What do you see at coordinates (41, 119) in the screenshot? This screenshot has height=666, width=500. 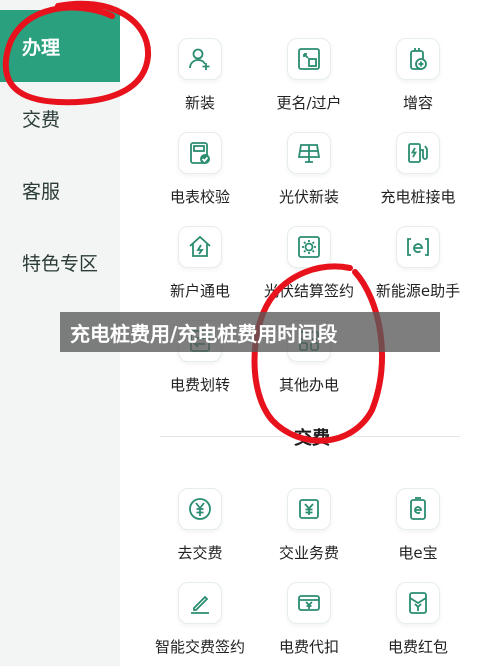 I see `sidebar-item-label: 交费` at bounding box center [41, 119].